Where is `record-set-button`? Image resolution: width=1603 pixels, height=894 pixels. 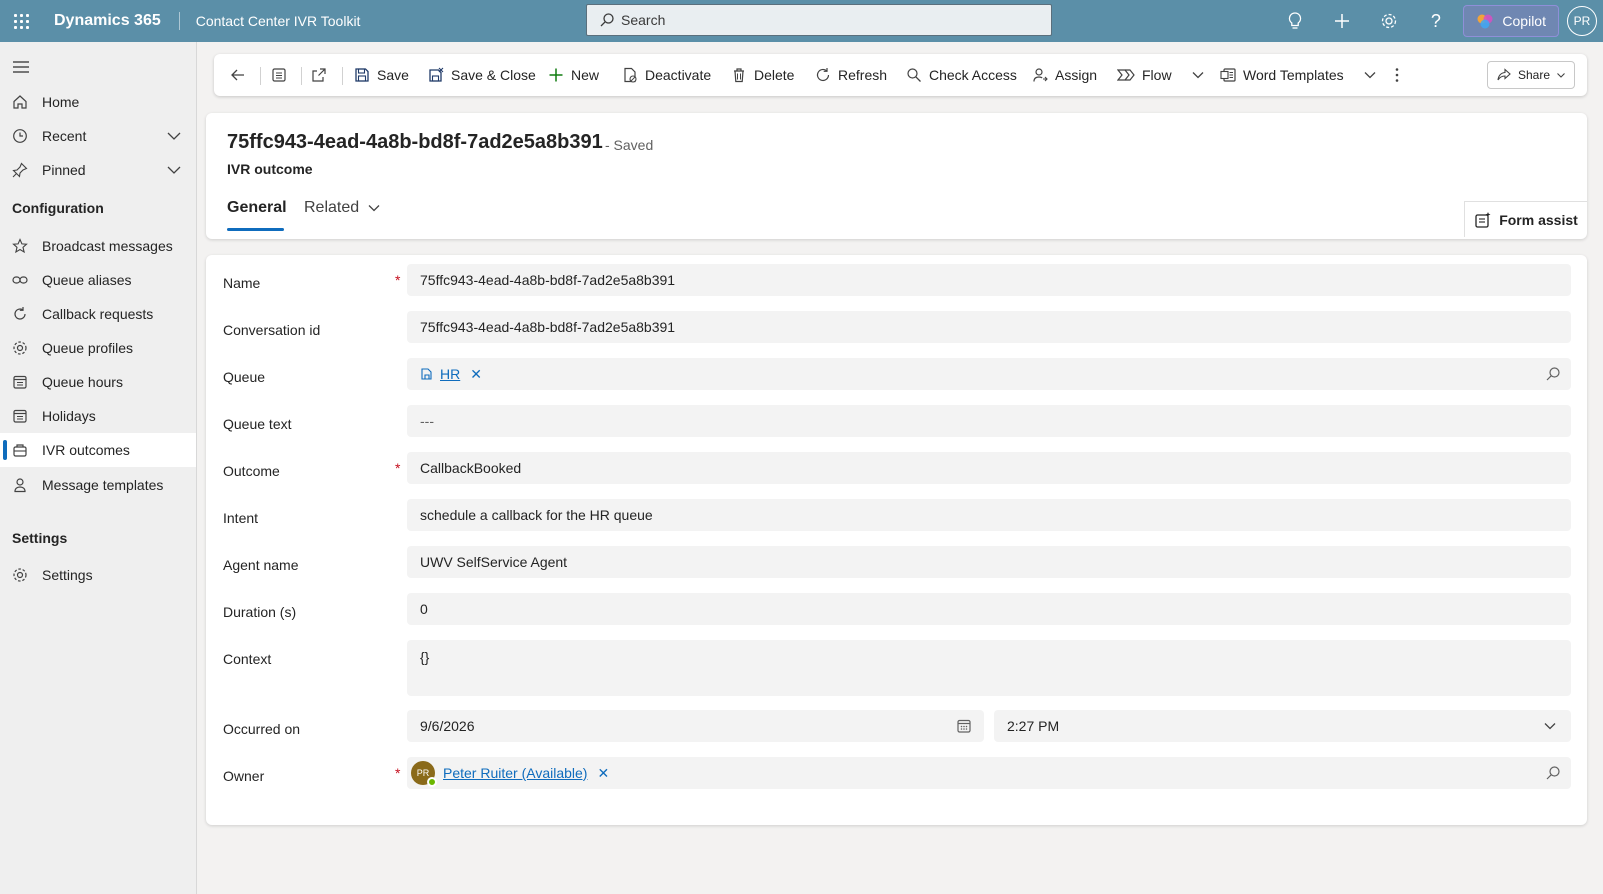 record-set-button is located at coordinates (279, 75).